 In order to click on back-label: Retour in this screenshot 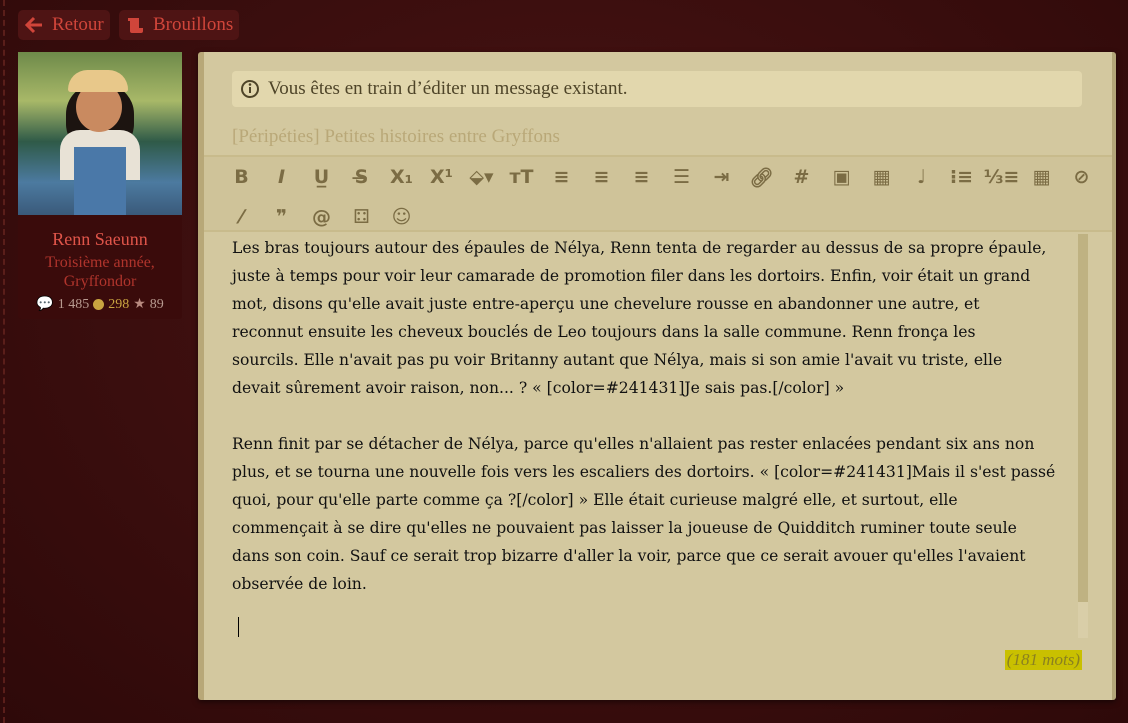, I will do `click(78, 24)`.